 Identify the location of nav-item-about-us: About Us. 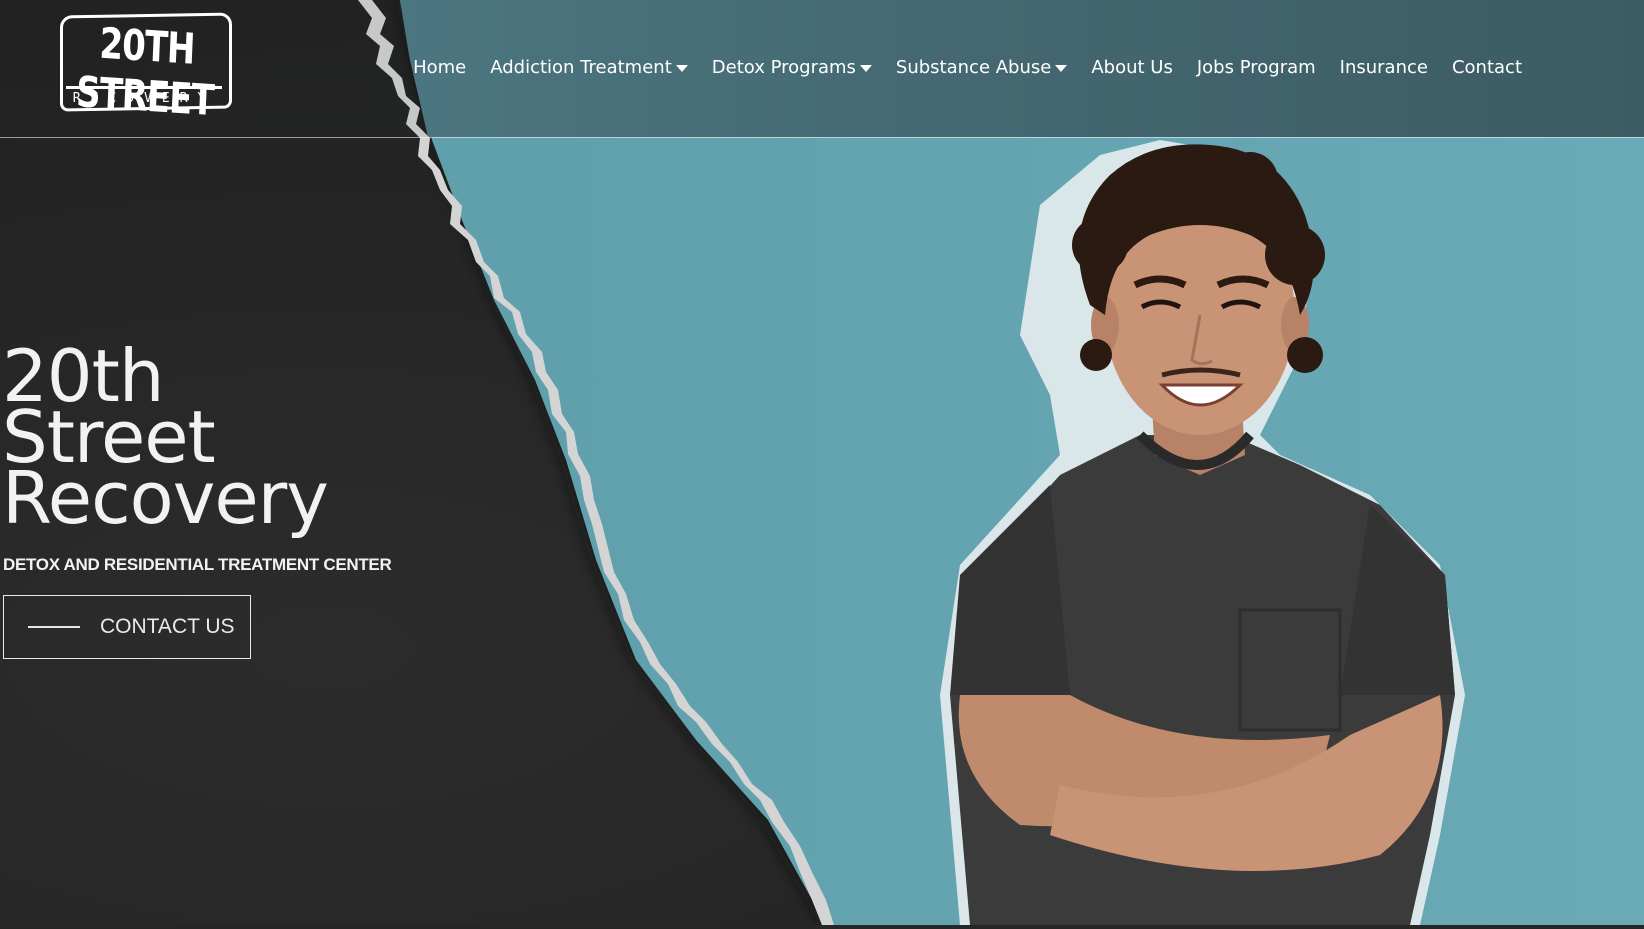
(1132, 67).